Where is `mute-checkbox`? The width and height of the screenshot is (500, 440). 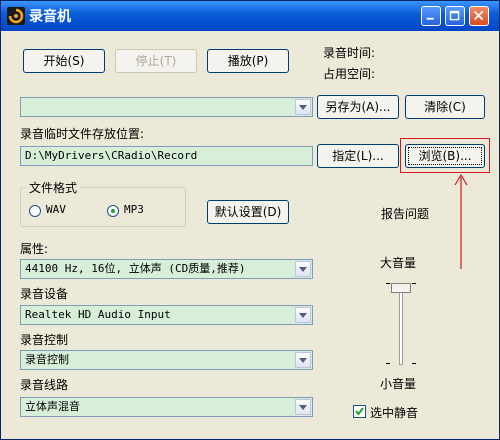
mute-checkbox is located at coordinates (359, 411).